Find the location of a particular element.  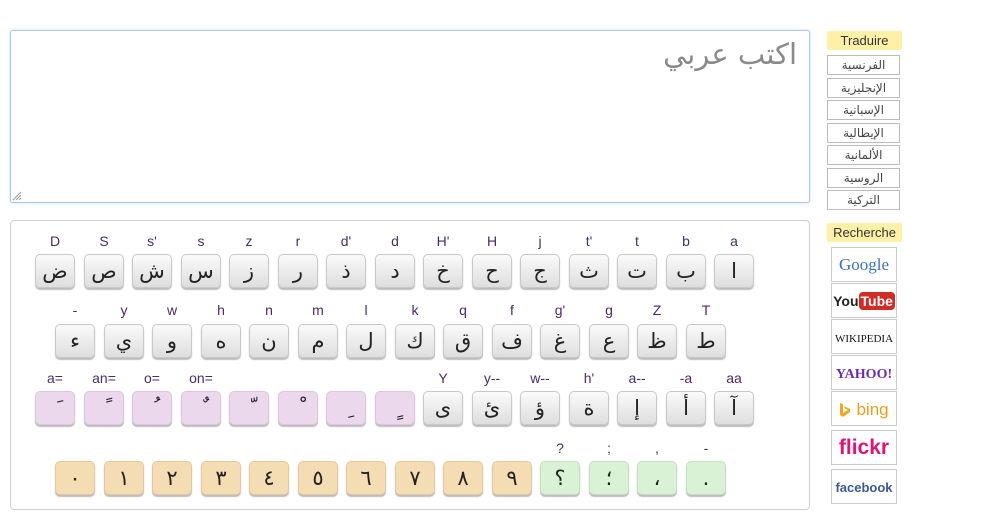

key-hint-label: aa is located at coordinates (734, 378).